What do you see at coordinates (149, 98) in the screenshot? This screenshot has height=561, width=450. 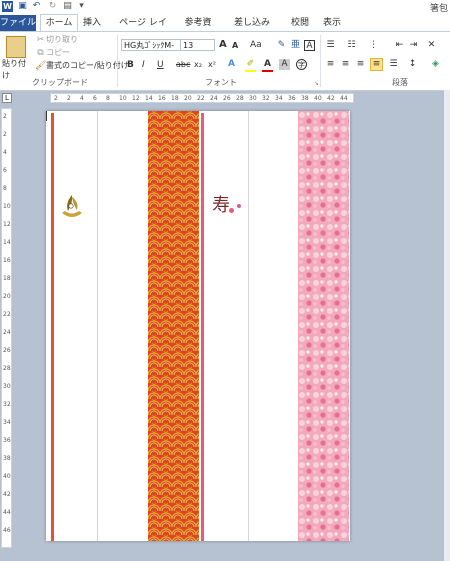 I see `ruler-tick-label: 14` at bounding box center [149, 98].